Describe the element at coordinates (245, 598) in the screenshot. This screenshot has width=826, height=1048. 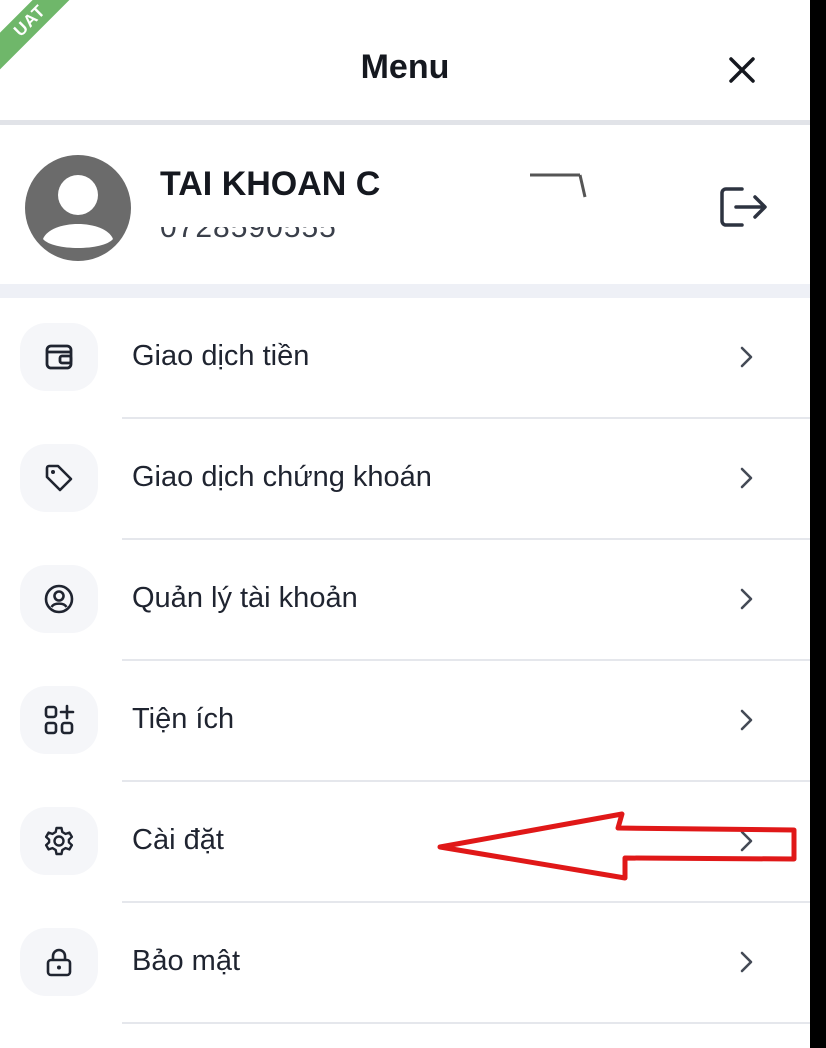
I see `menu-item-label: Quản lý tài khoản` at that location.